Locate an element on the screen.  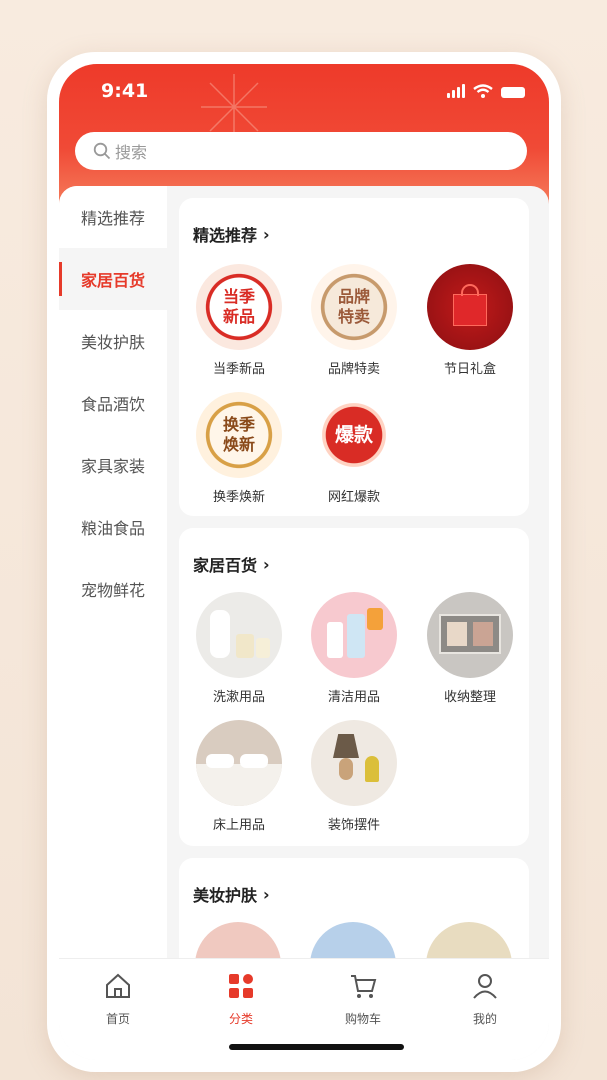
category-label: 收纳整理 is located at coordinates (469, 697).